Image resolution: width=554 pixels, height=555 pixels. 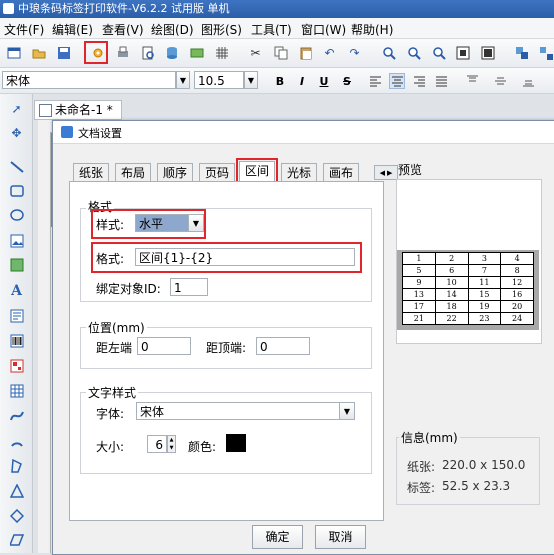 I want to click on strikethrough-button: S, so click(x=347, y=81).